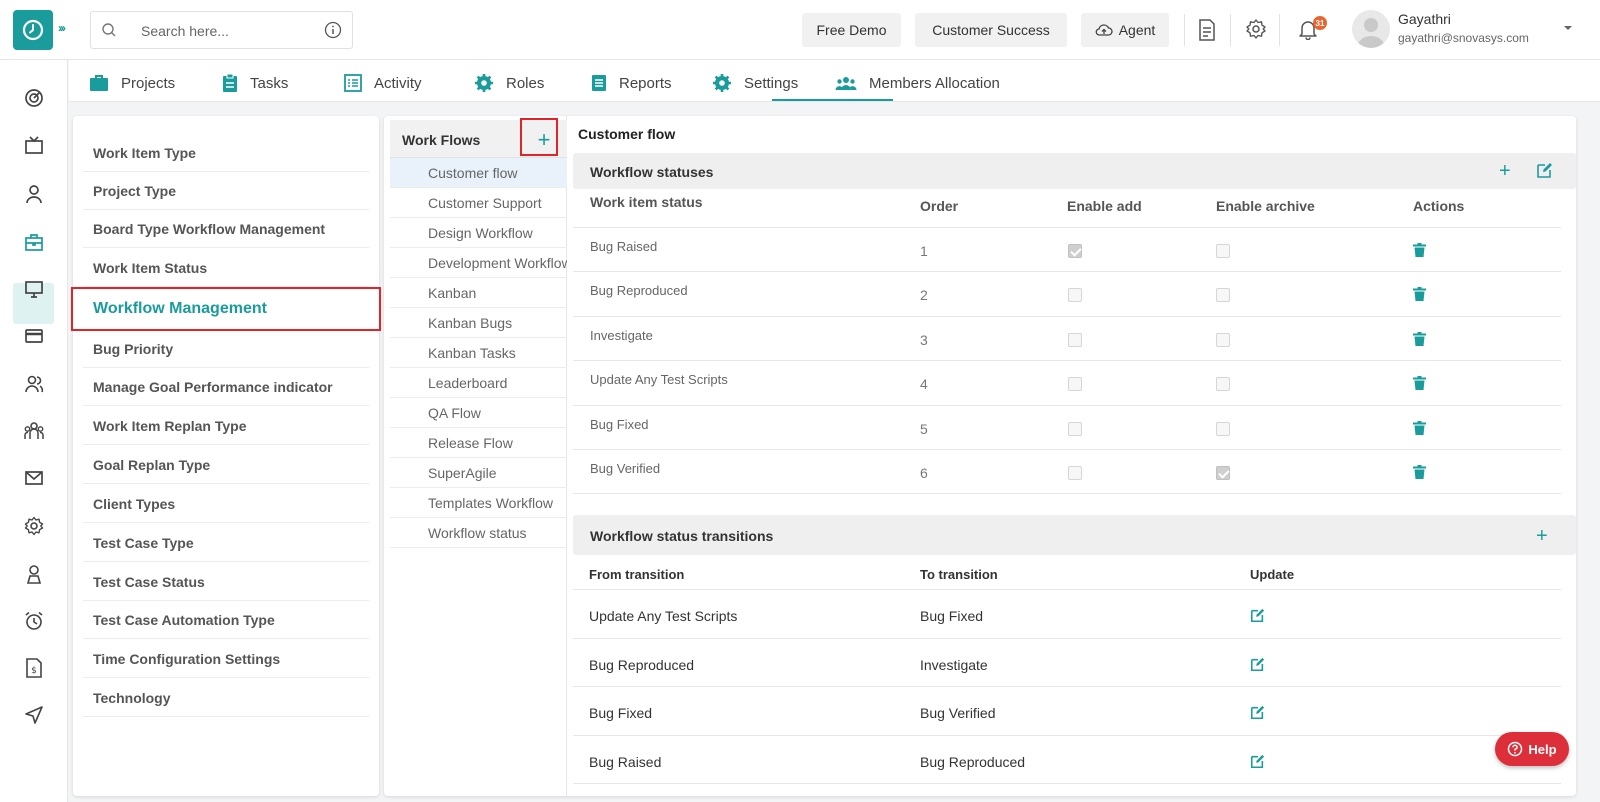 This screenshot has width=1600, height=802. Describe the element at coordinates (1207, 30) in the screenshot. I see `document-icon` at that location.